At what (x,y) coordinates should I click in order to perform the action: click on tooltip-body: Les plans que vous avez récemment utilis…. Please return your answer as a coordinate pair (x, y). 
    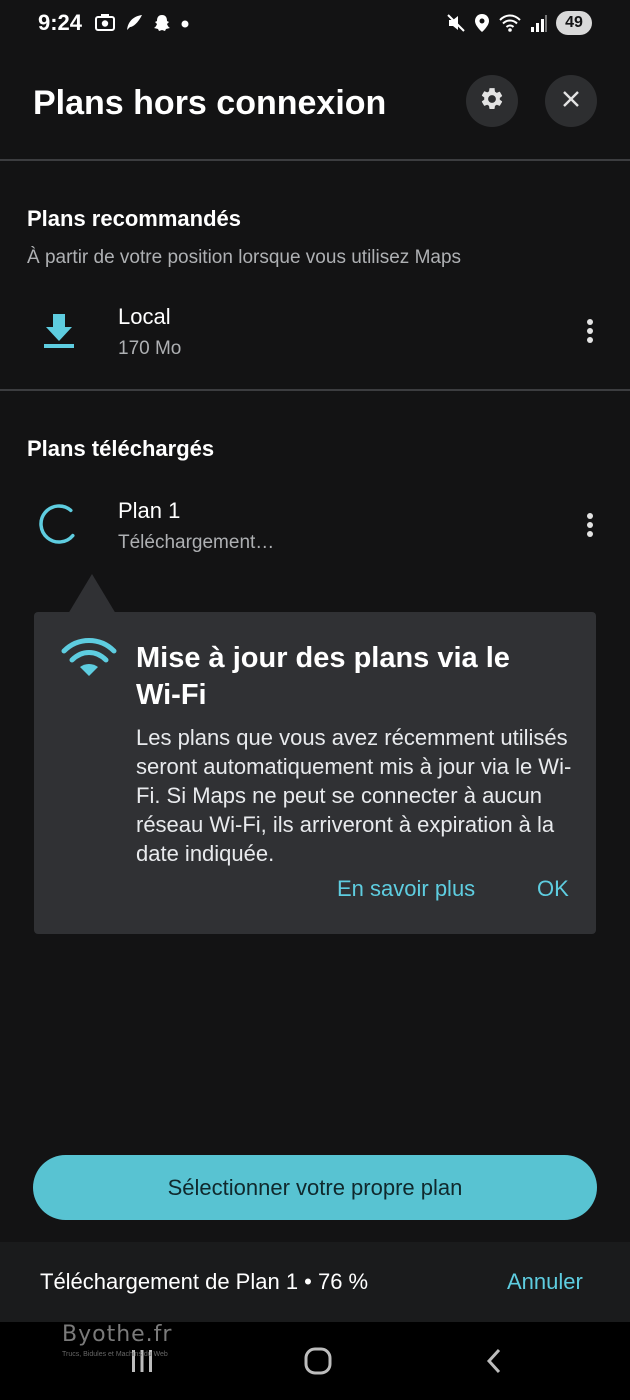
    Looking at the image, I should click on (354, 795).